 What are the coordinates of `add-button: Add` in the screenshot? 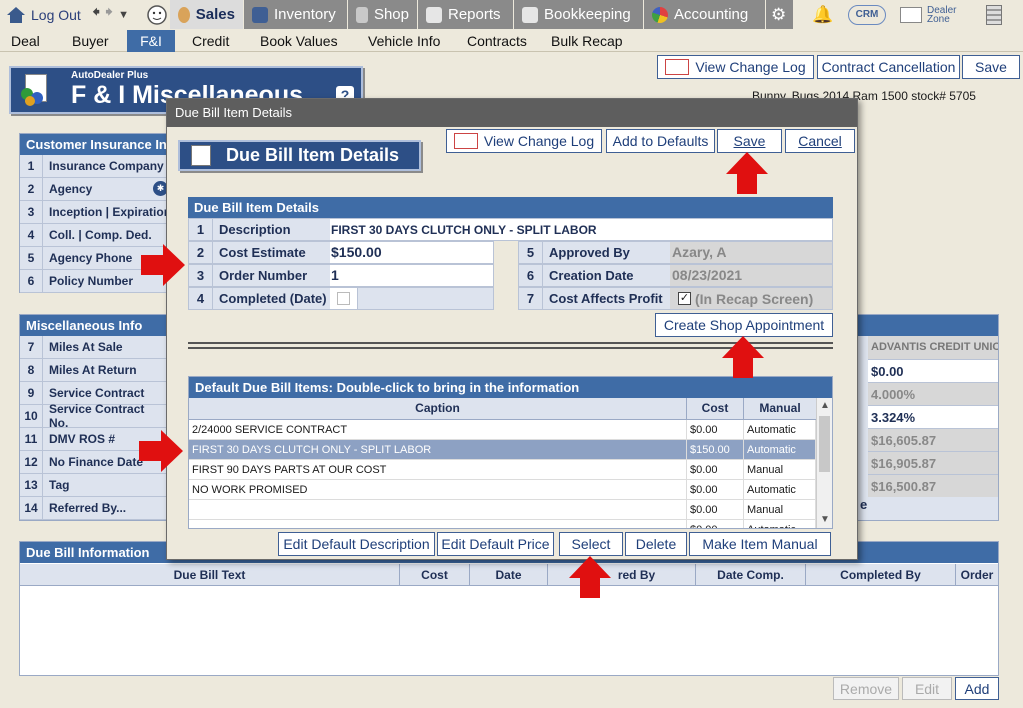 It's located at (977, 688).